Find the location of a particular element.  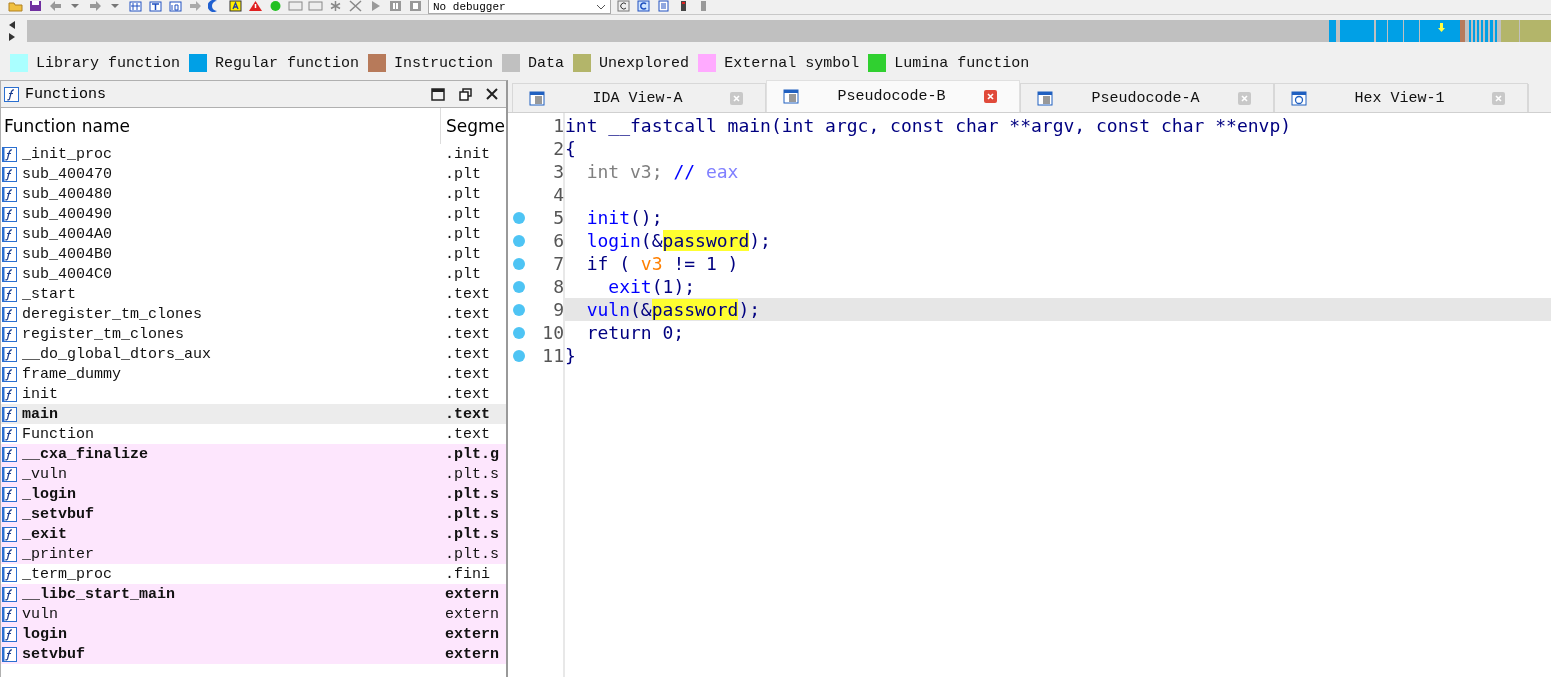

function-row: register_tm_clones .text is located at coordinates (253, 334).